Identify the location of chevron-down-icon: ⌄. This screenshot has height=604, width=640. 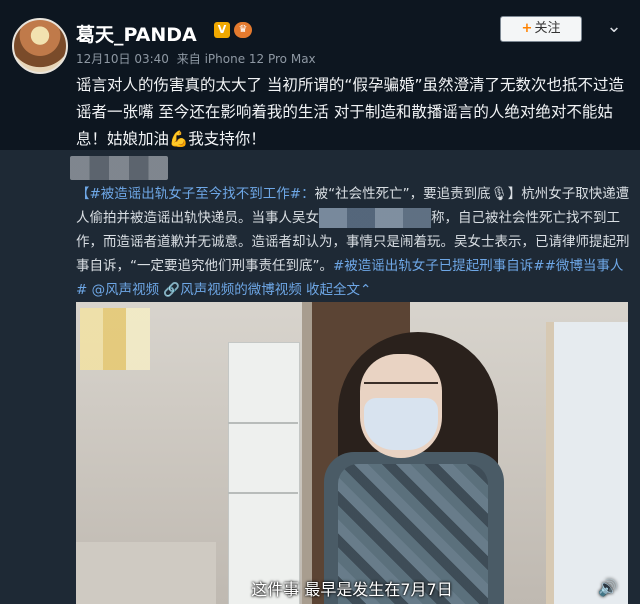
(614, 28).